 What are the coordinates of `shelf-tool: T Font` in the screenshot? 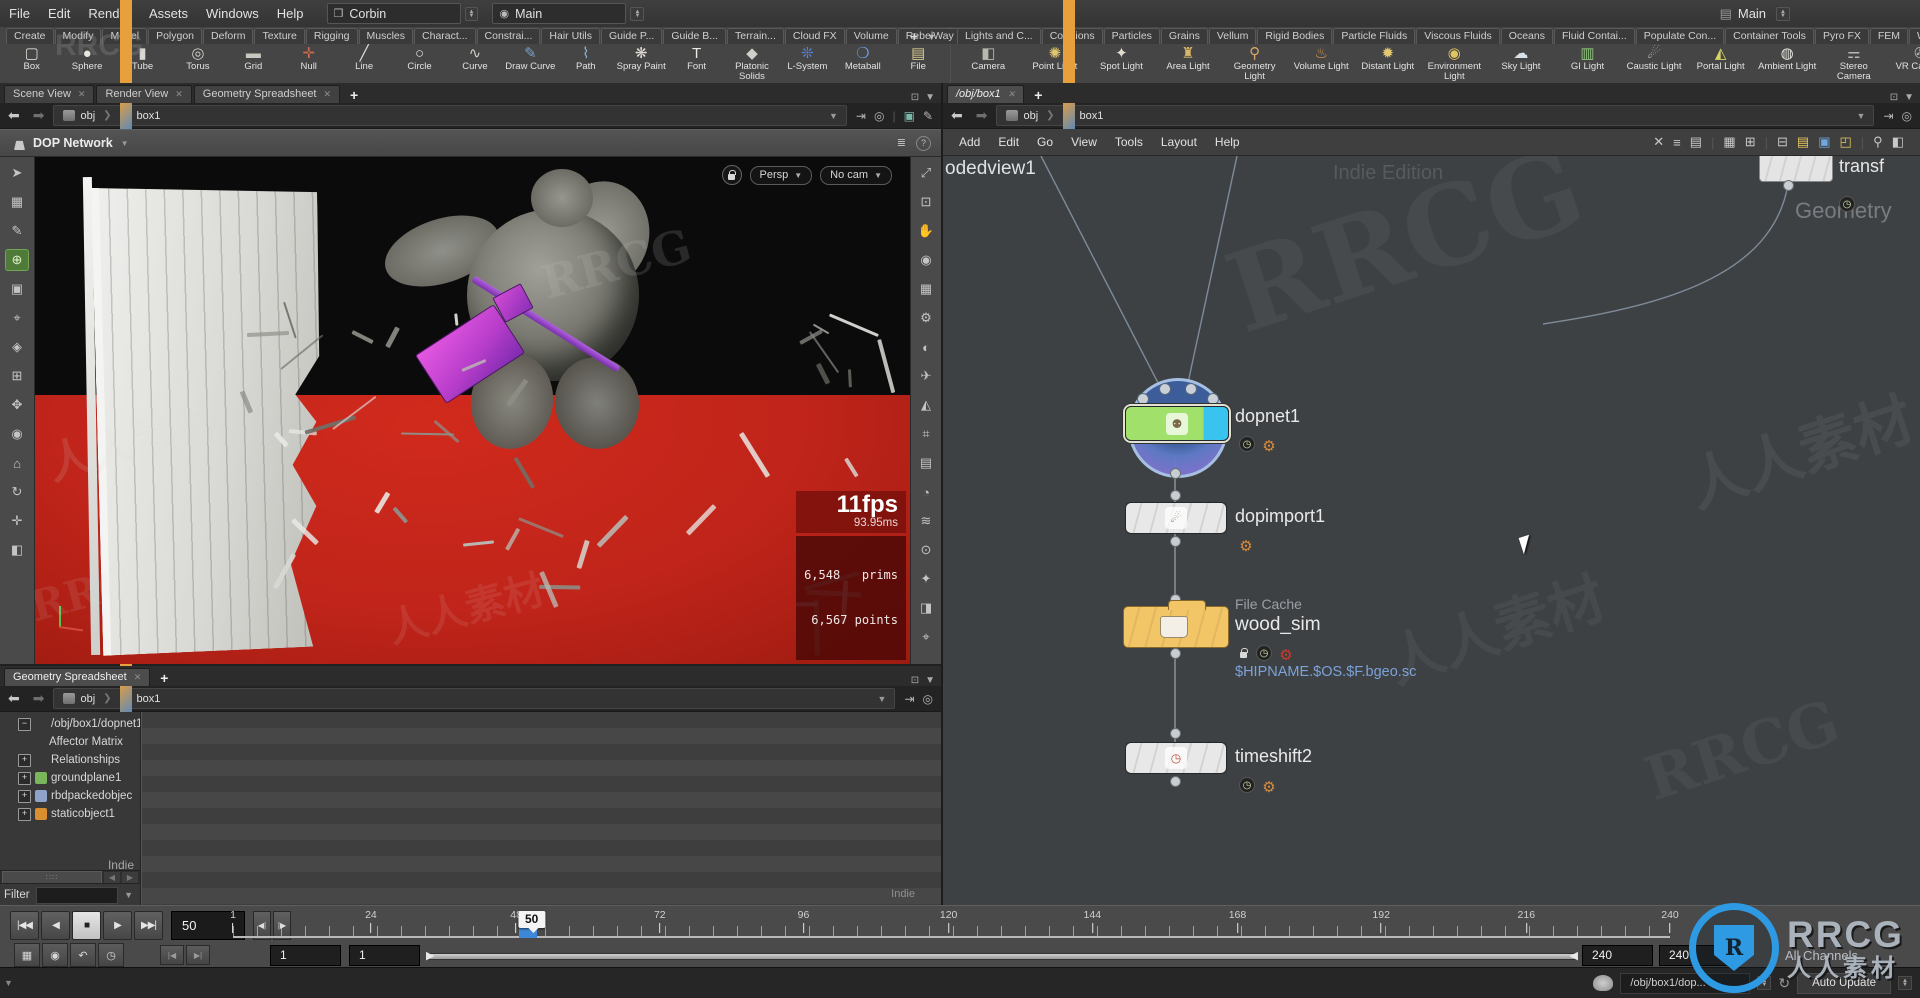 It's located at (696, 64).